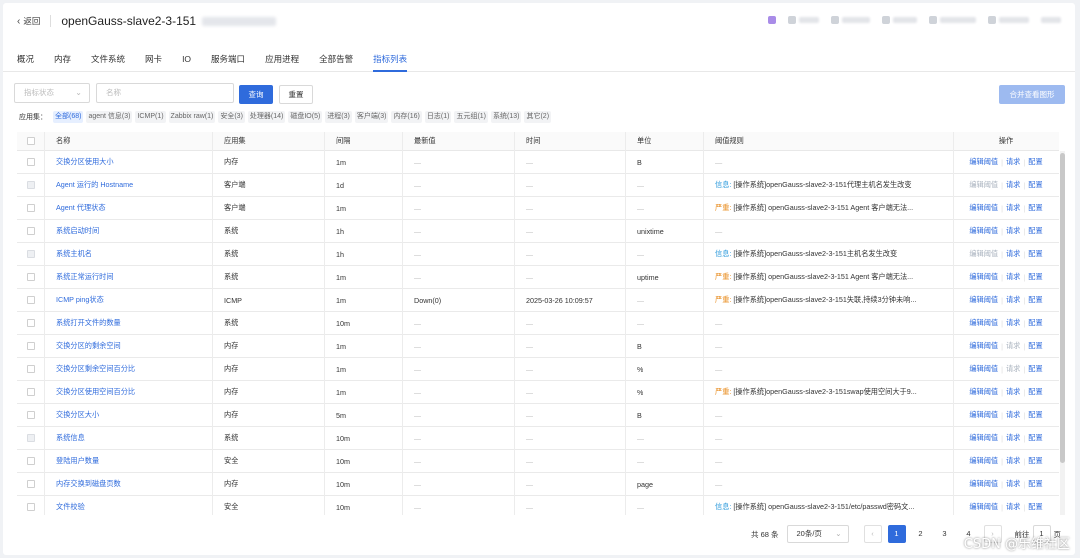 The height and width of the screenshot is (558, 1080). Describe the element at coordinates (1062, 333) in the screenshot. I see `table-scrollbar` at that location.